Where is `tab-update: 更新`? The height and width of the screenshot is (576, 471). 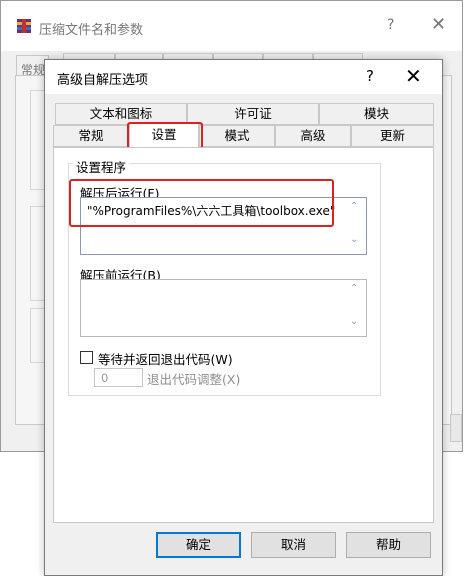 tab-update: 更新 is located at coordinates (392, 136).